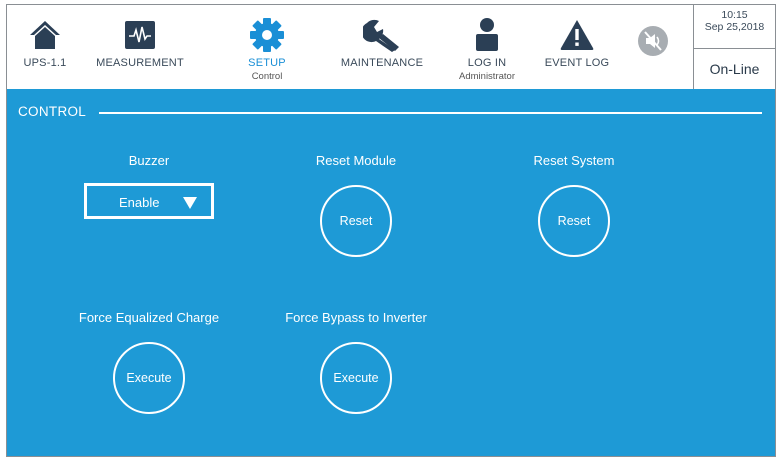 The width and height of the screenshot is (783, 461). I want to click on force-equalized-charge-button: Execute, so click(149, 378).